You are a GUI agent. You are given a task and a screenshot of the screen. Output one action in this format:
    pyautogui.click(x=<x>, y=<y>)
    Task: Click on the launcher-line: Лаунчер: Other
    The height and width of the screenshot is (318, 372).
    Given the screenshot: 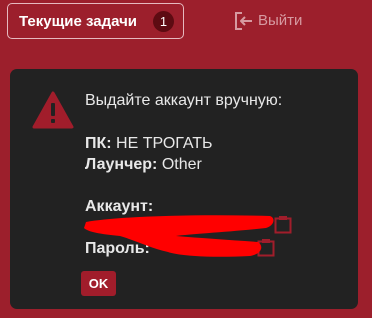 What is the action you would take?
    pyautogui.click(x=143, y=165)
    